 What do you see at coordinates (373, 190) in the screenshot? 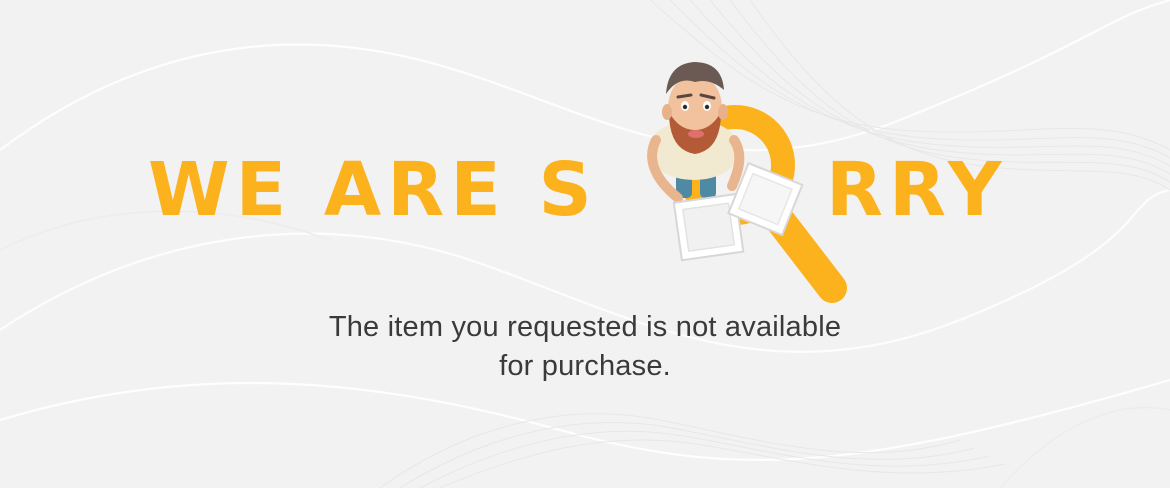
I see `headline-left-text: WE ARE S` at bounding box center [373, 190].